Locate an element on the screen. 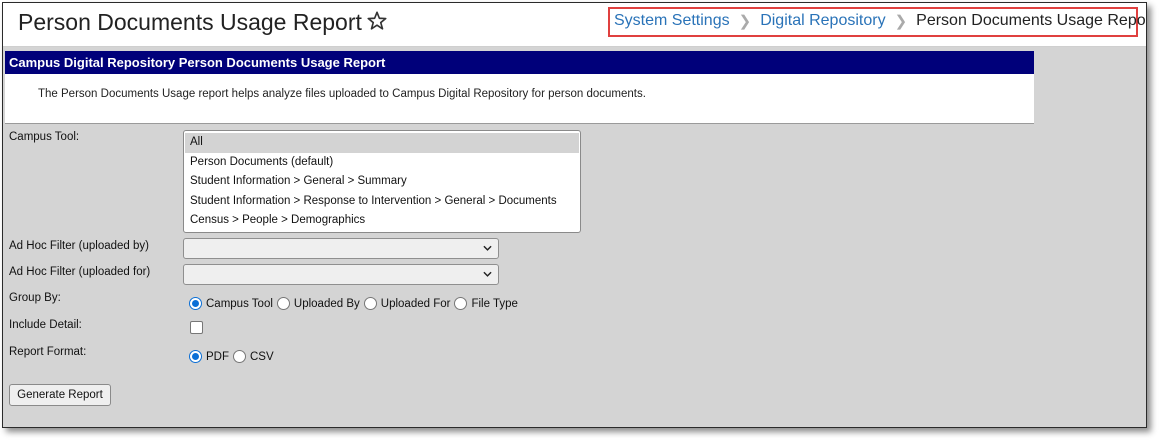 This screenshot has width=1161, height=444. generate-report-button: Generate Report is located at coordinates (60, 395).